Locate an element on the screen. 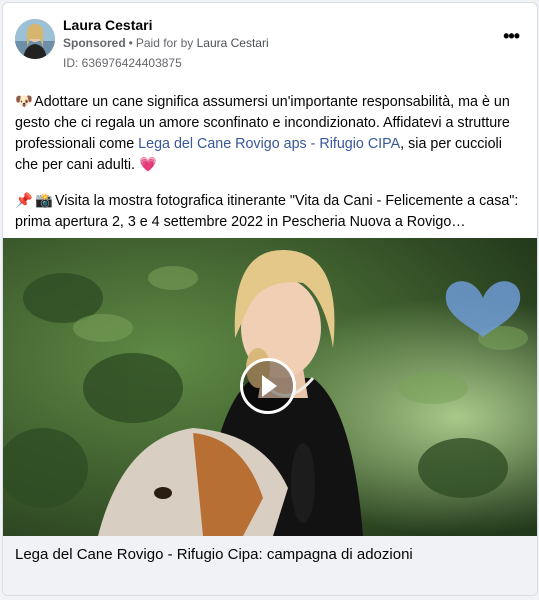  dog-face-icon: 🐶 is located at coordinates (24, 102).